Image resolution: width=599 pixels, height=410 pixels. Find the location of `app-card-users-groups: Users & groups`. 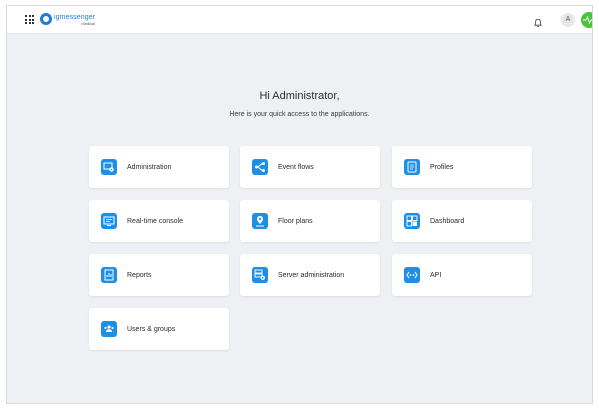

app-card-users-groups: Users & groups is located at coordinates (159, 329).